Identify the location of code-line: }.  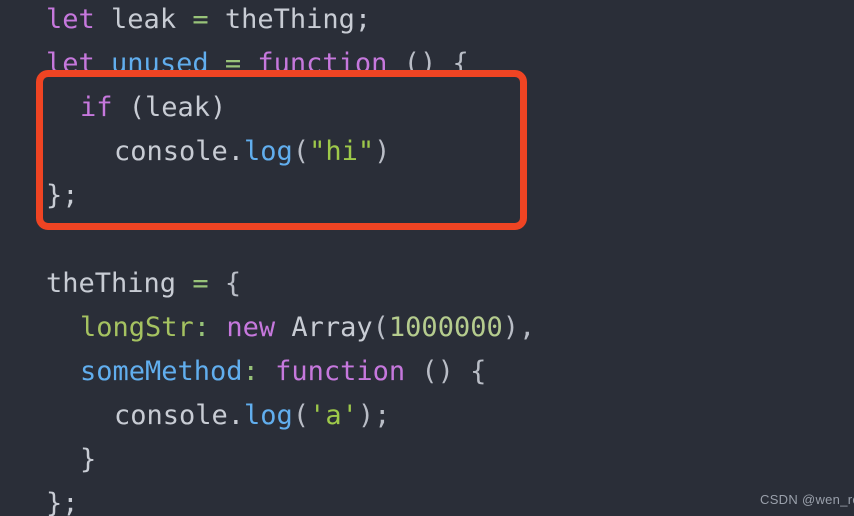
(427, 460).